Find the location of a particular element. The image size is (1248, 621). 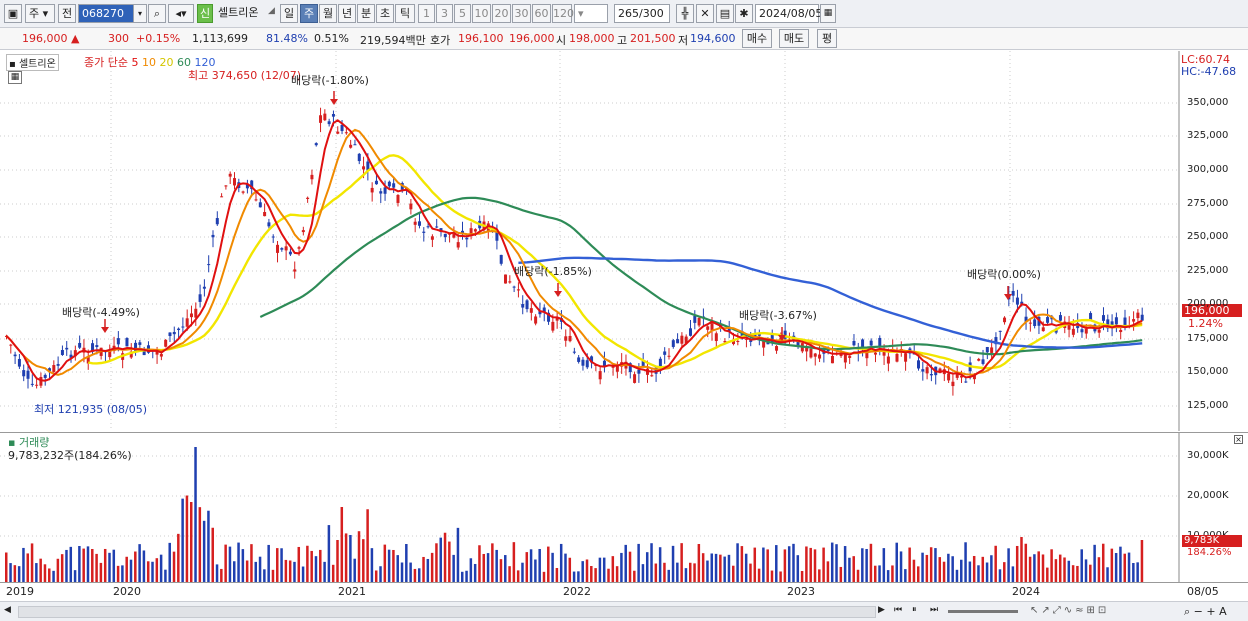

grid-icon: ▦ is located at coordinates (15, 77).